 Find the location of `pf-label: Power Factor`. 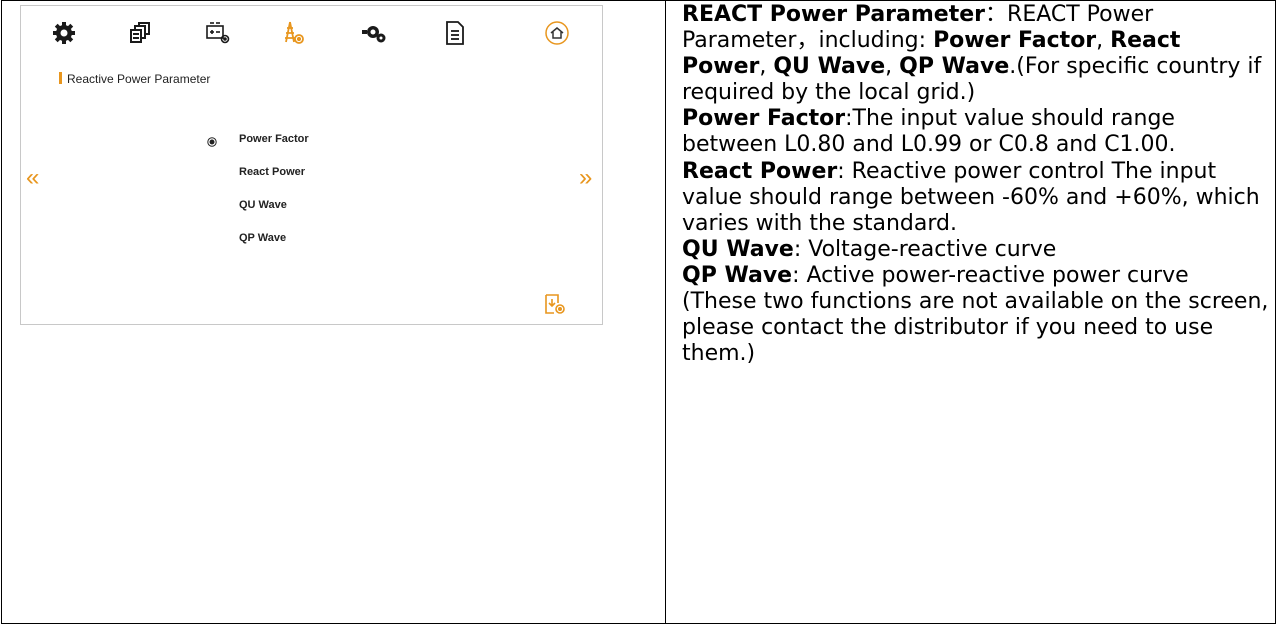

pf-label: Power Factor is located at coordinates (764, 119).